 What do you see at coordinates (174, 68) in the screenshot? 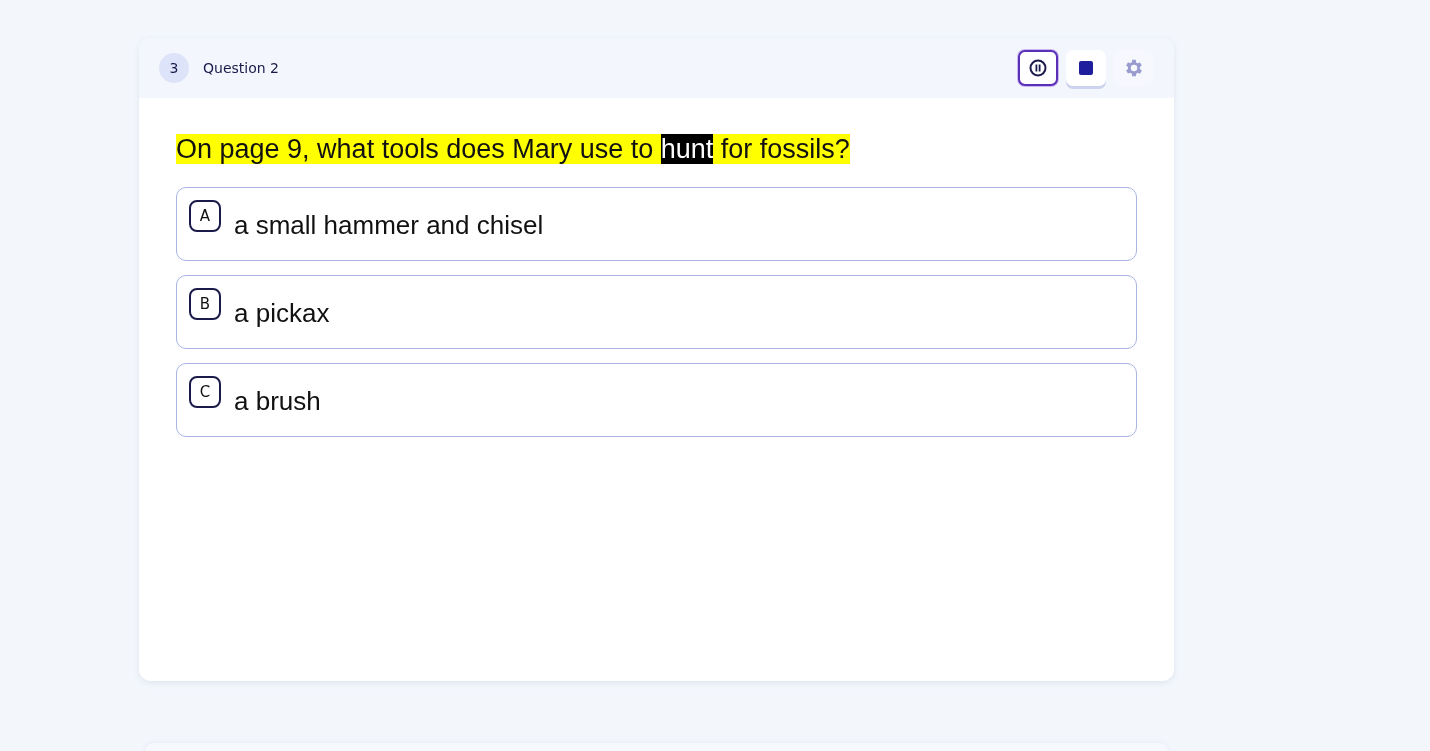
I see `question-number: 3` at bounding box center [174, 68].